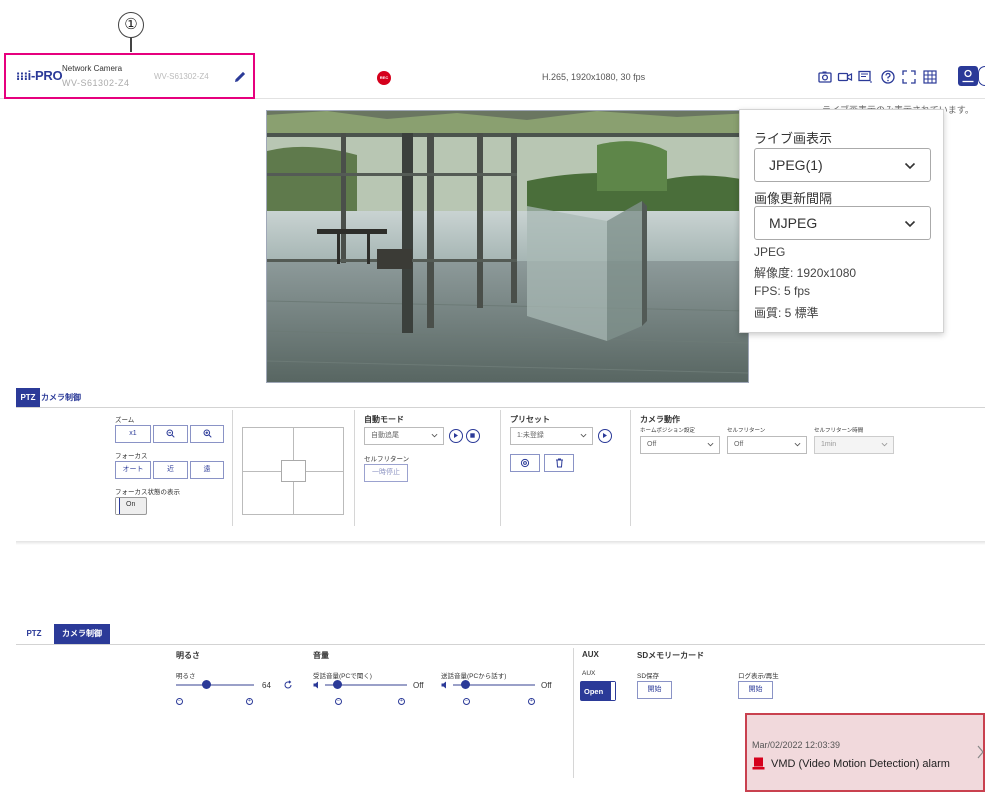 This screenshot has height=792, width=985. Describe the element at coordinates (793, 198) in the screenshot. I see `refresh-interval-label: 画像更新間隔` at that location.